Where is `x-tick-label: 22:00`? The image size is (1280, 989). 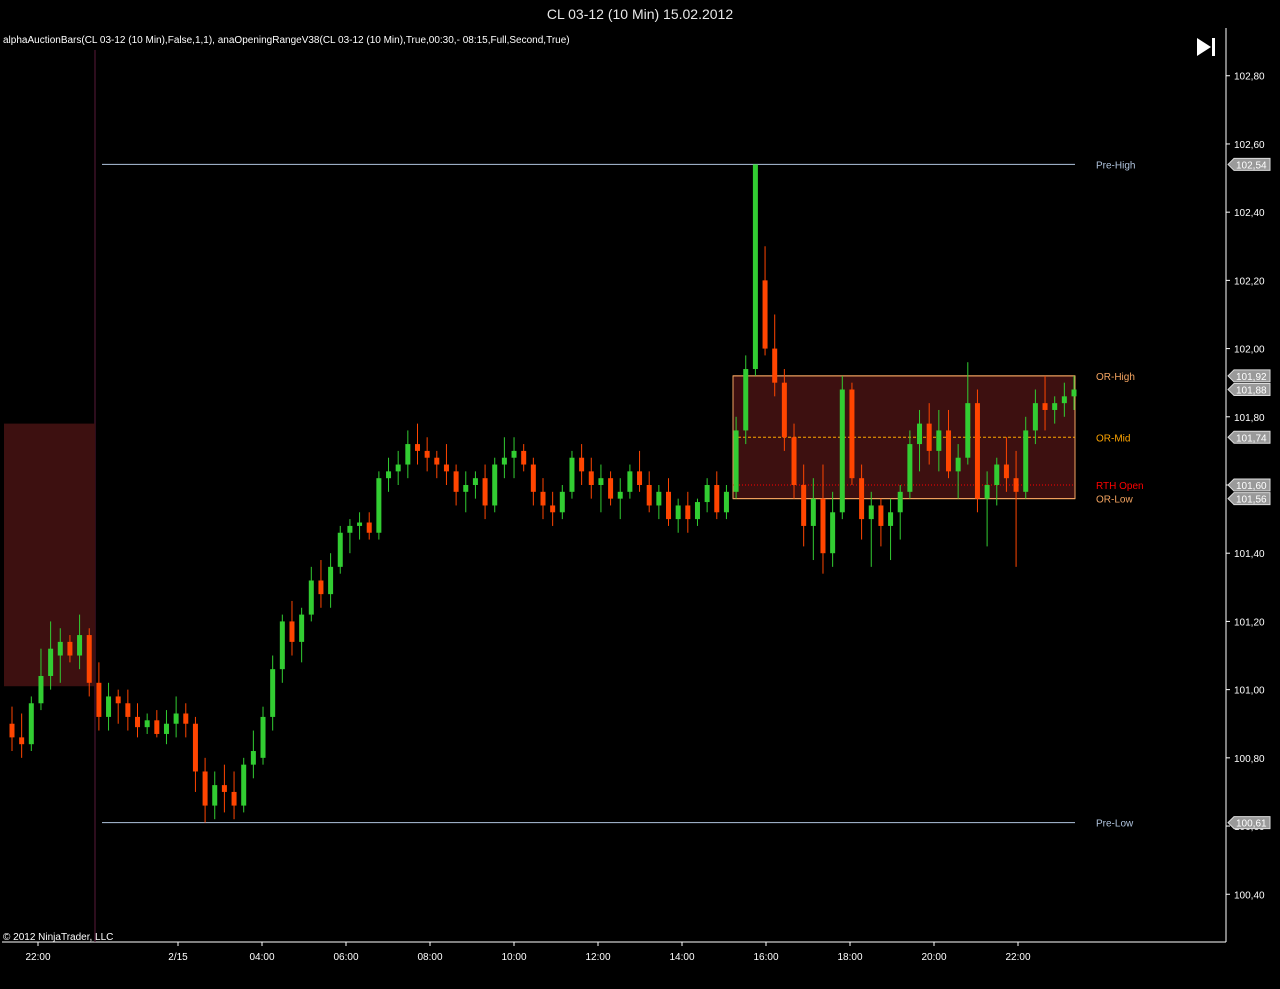
x-tick-label: 22:00 is located at coordinates (37, 957).